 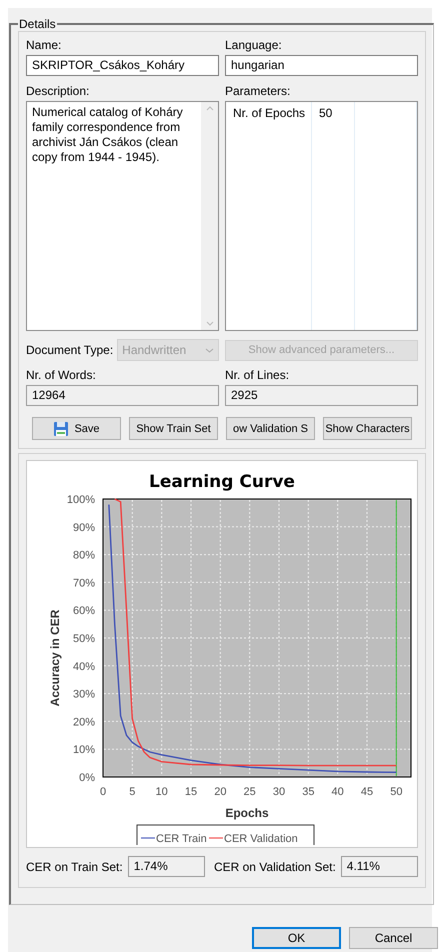 What do you see at coordinates (279, 792) in the screenshot?
I see `x-tick-label: 30` at bounding box center [279, 792].